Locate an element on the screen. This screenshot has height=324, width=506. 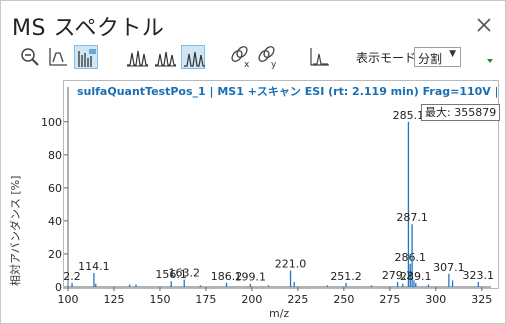
peak-label: 287.1 is located at coordinates (412, 217).